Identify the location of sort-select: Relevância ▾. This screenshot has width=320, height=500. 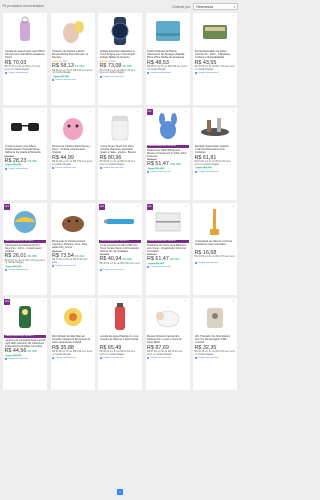
(216, 6).